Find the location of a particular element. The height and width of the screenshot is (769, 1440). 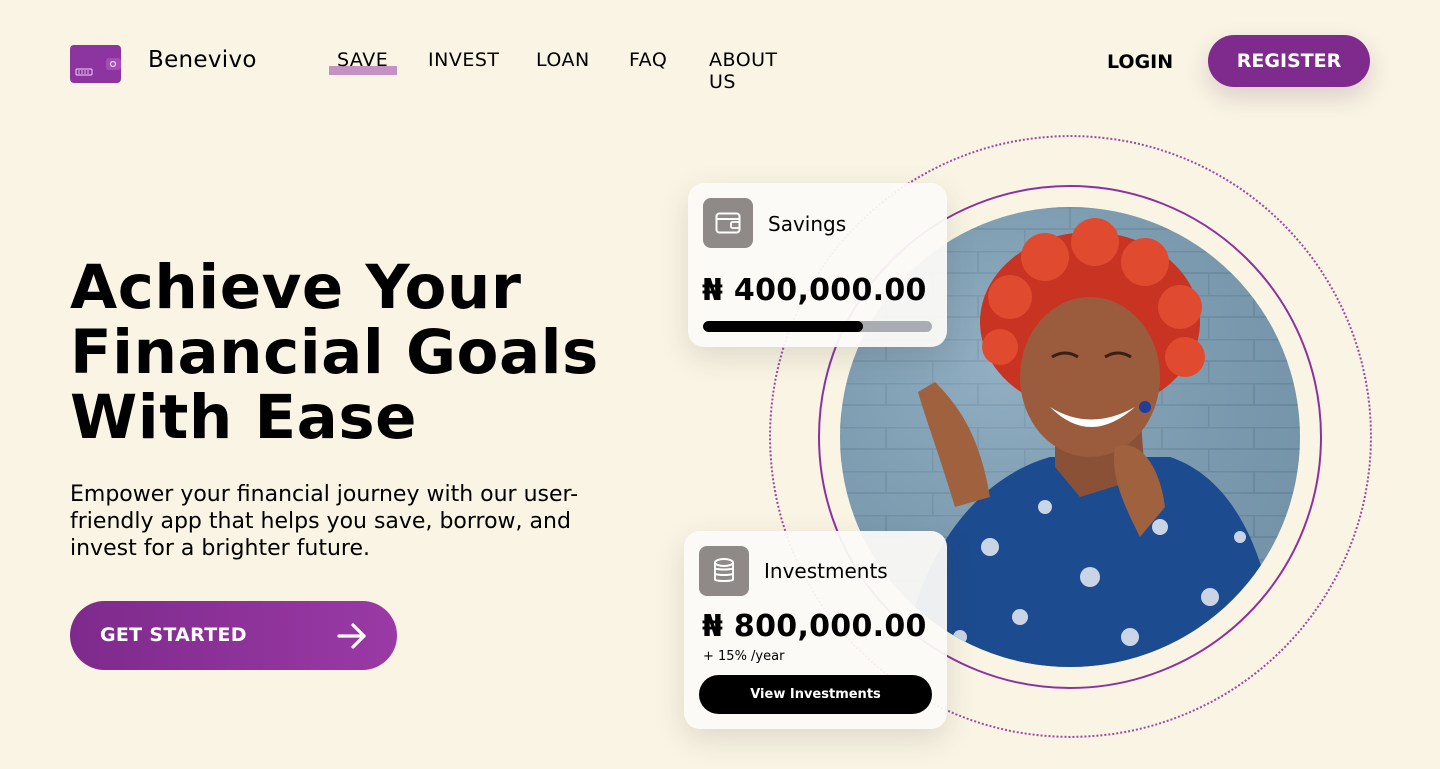

coins-stack-icon is located at coordinates (724, 571).